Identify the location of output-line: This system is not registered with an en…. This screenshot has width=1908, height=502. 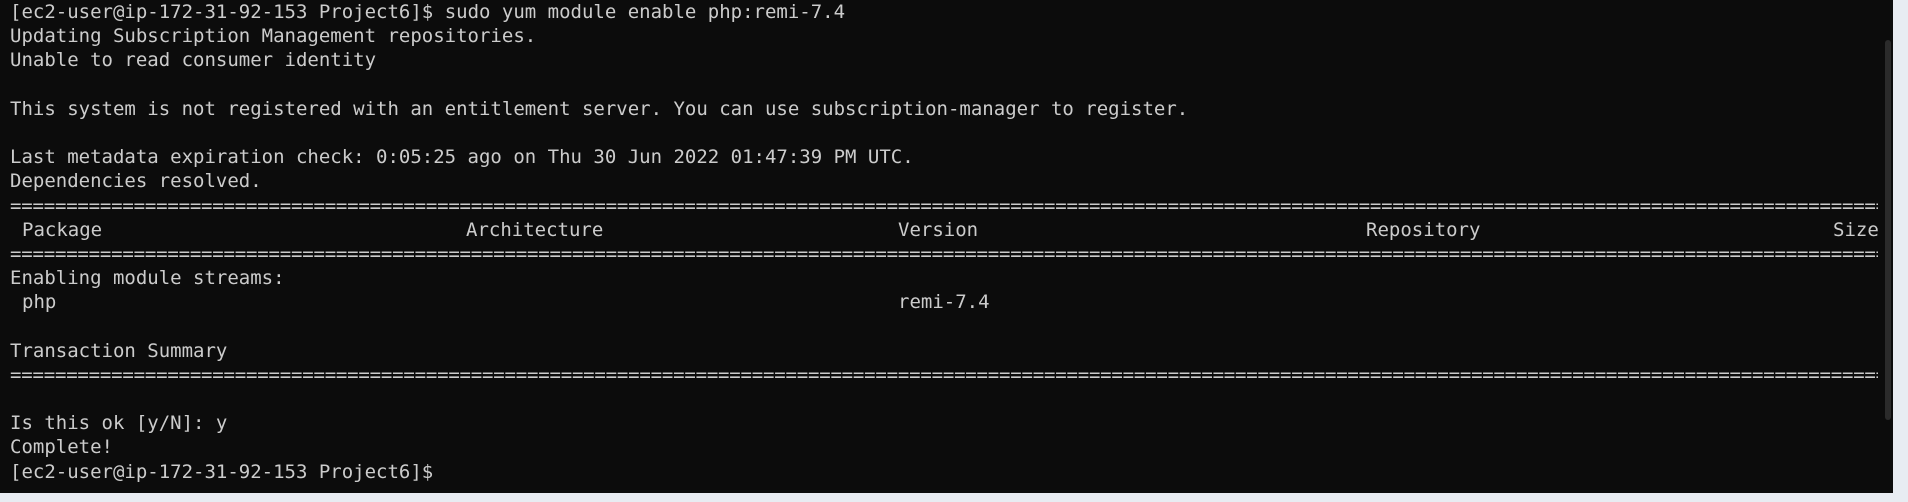
(599, 108).